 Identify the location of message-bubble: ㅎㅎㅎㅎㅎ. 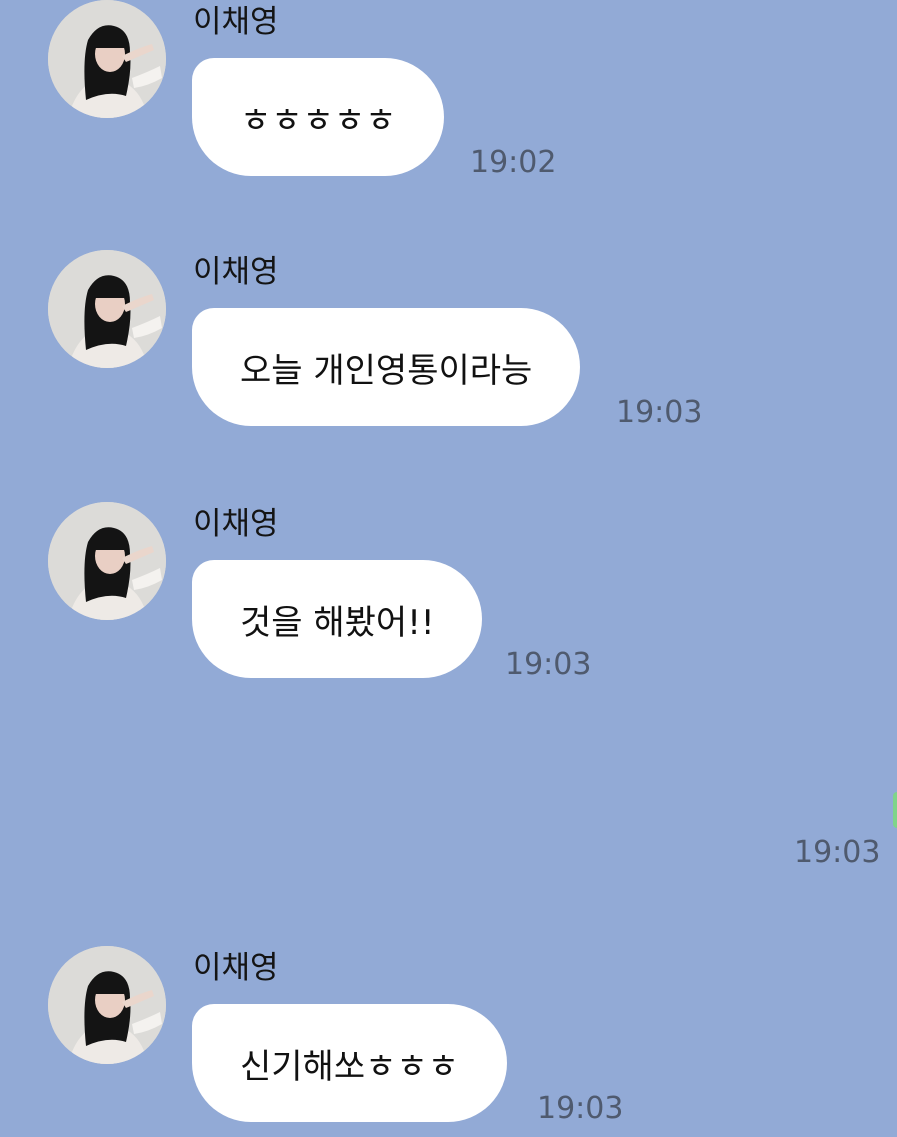
(318, 117).